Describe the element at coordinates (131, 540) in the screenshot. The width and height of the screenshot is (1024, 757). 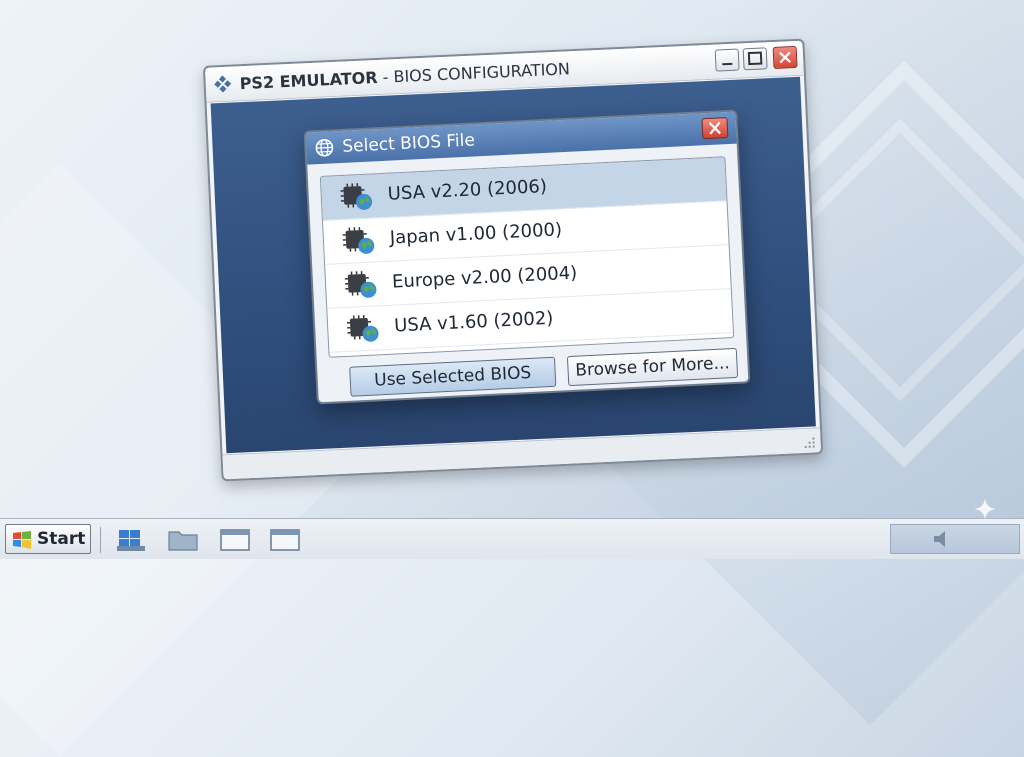
I see `windows-icon` at that location.